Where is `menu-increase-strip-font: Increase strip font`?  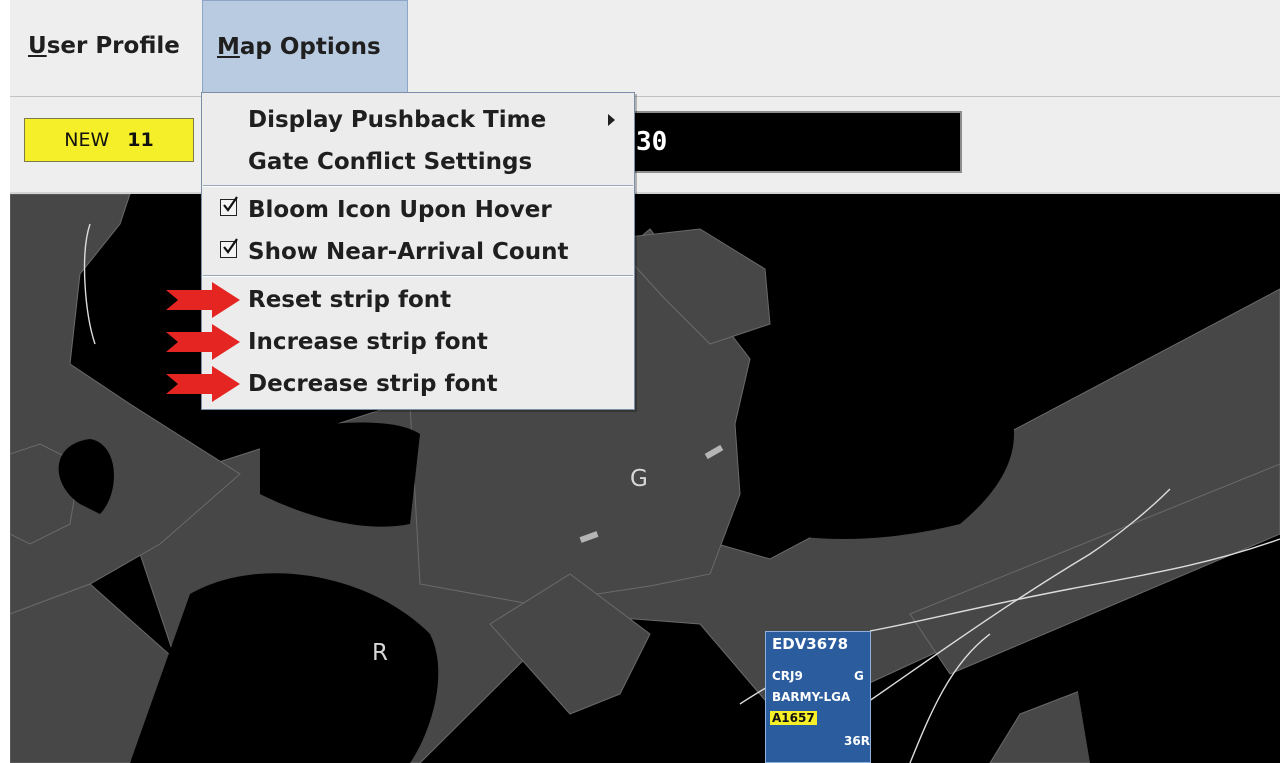 menu-increase-strip-font: Increase strip font is located at coordinates (418, 342).